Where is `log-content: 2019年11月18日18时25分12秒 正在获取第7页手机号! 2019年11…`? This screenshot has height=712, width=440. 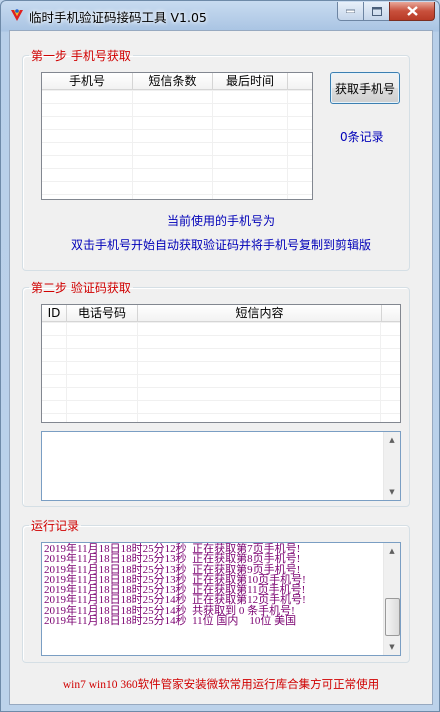
log-content: 2019年11月18日18时25分12秒 正在获取第7页手机号! 2019年11… is located at coordinates (213, 599).